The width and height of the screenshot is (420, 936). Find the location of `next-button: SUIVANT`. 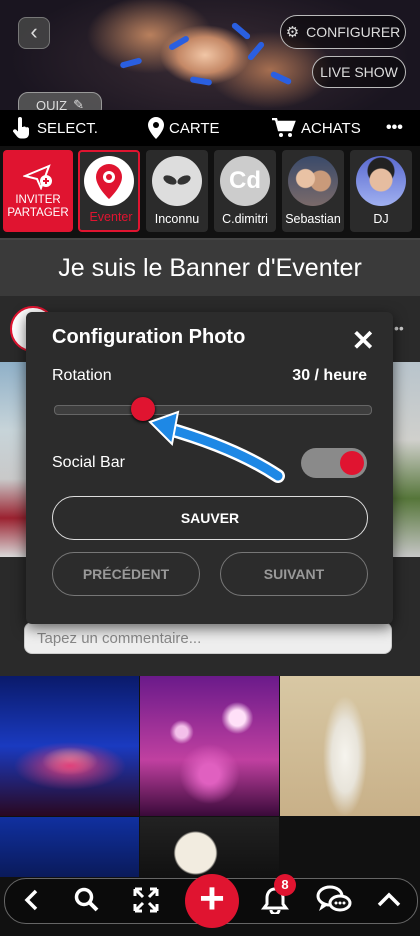

next-button: SUIVANT is located at coordinates (294, 574).